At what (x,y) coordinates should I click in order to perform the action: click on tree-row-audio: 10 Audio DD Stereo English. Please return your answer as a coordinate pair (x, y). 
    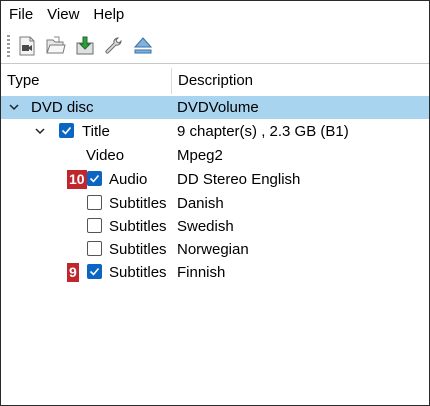
    Looking at the image, I should click on (215, 179).